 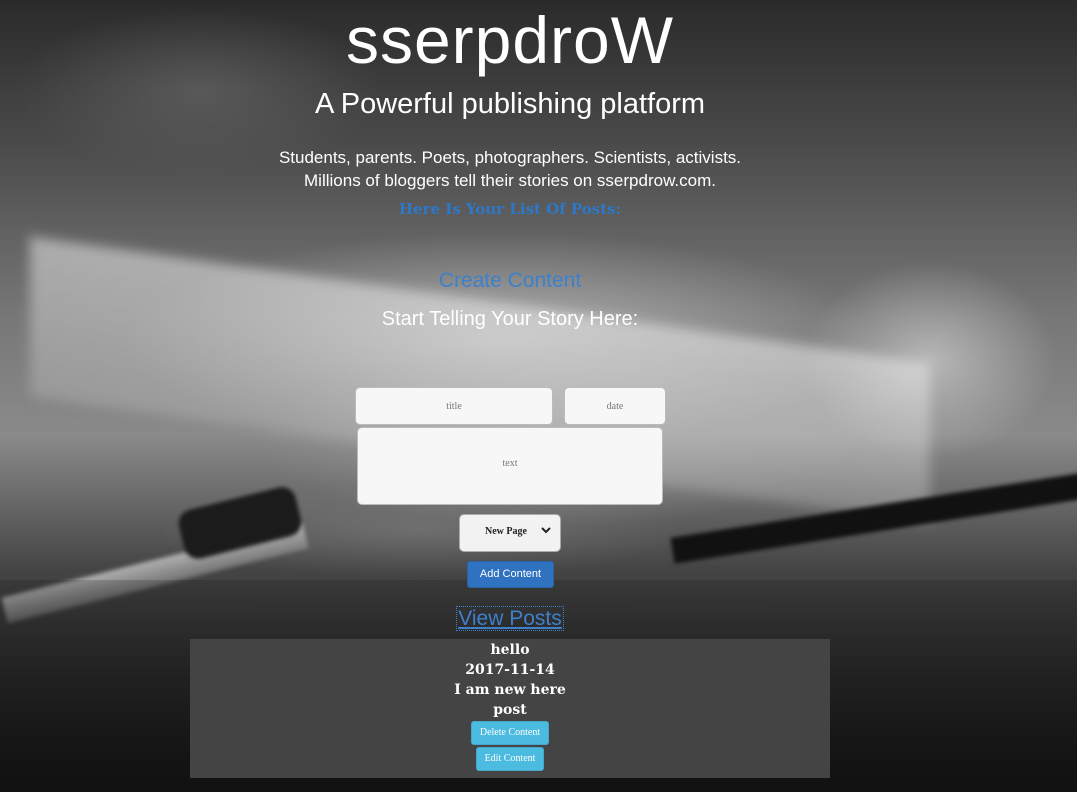 I want to click on add-content-button: Add Content, so click(x=510, y=574).